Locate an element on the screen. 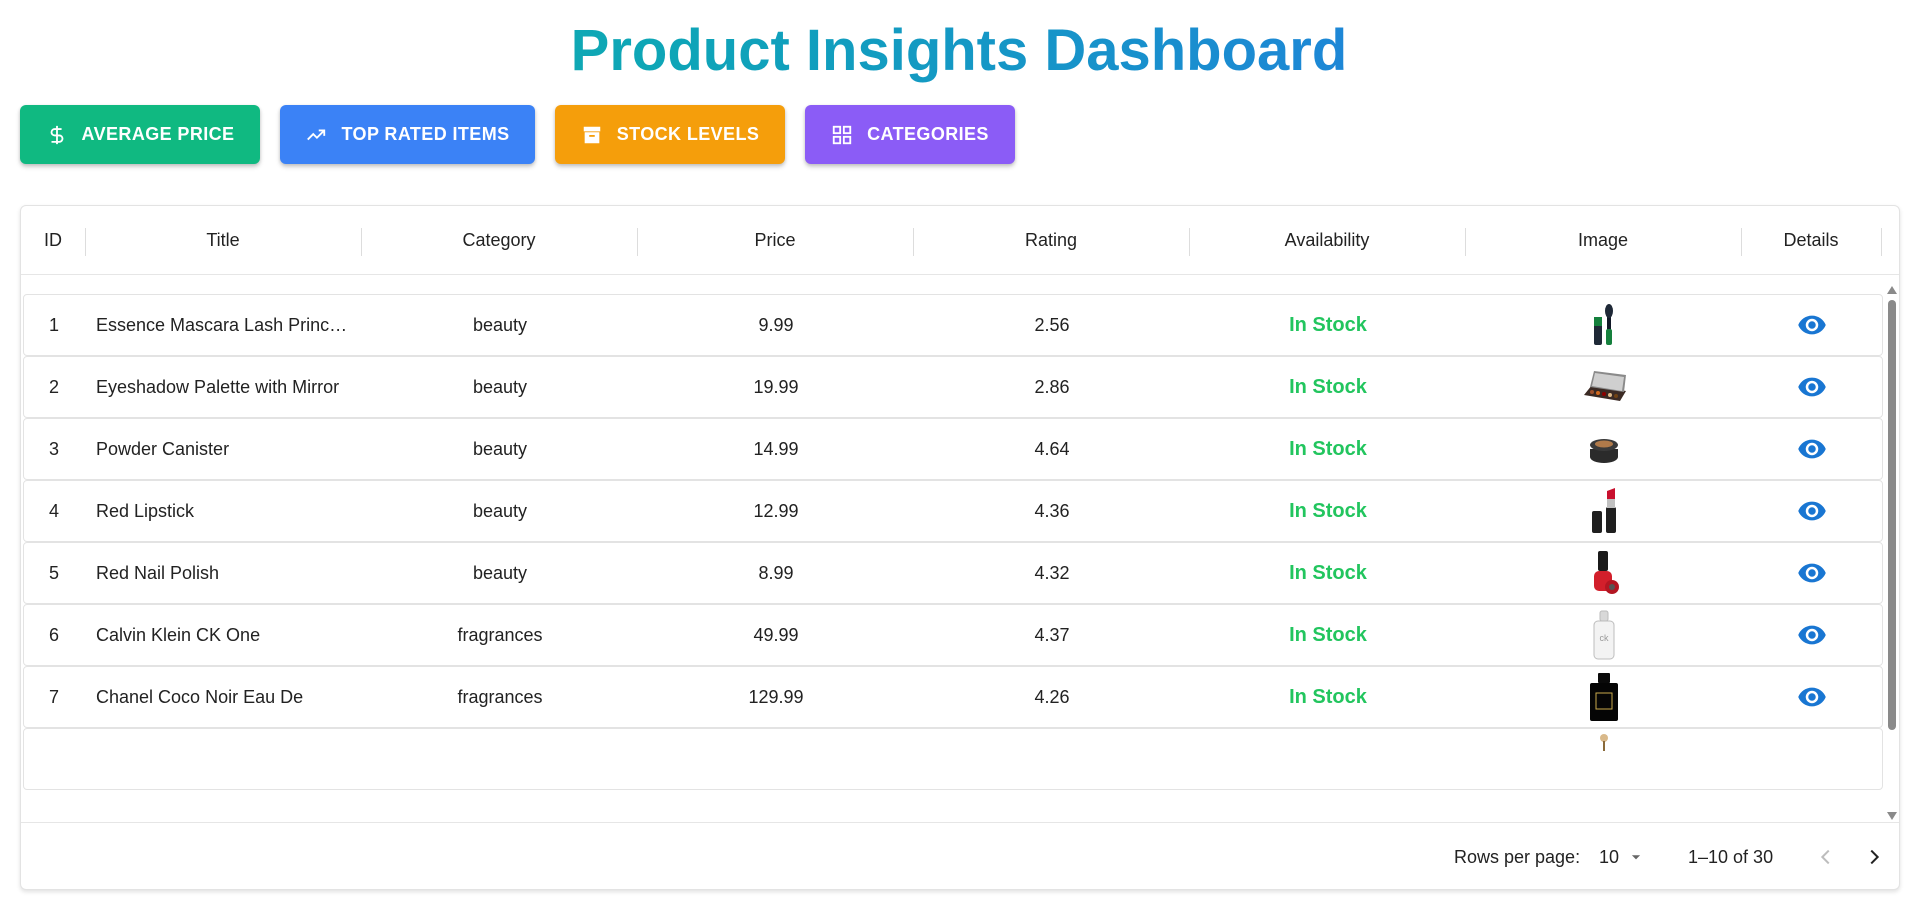  stock-levels-label: STOCK LEVELS is located at coordinates (688, 134).